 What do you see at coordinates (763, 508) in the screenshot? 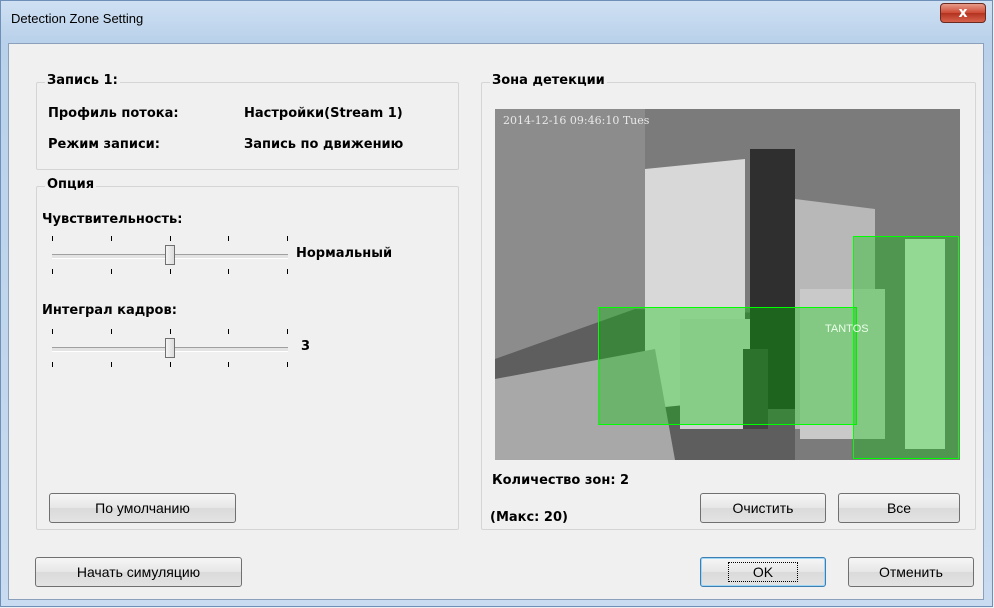
I see `clear-button: Очистить` at bounding box center [763, 508].